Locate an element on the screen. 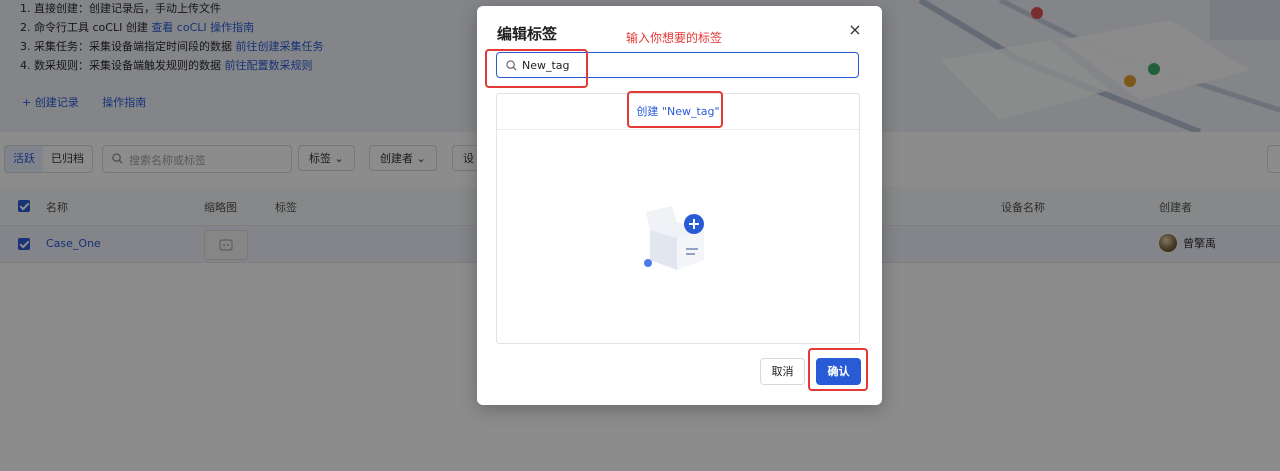 This screenshot has height=471, width=1280. annotation-box-create is located at coordinates (675, 109).